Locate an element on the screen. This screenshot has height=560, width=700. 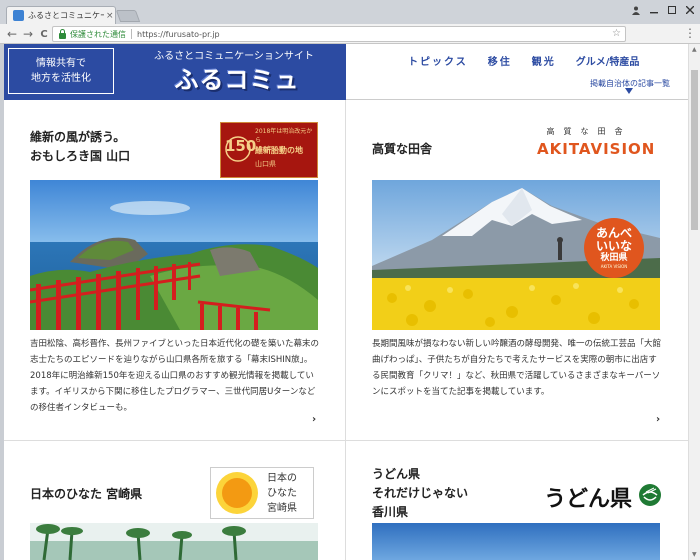
kagawa-sky-image is located at coordinates (516, 541).